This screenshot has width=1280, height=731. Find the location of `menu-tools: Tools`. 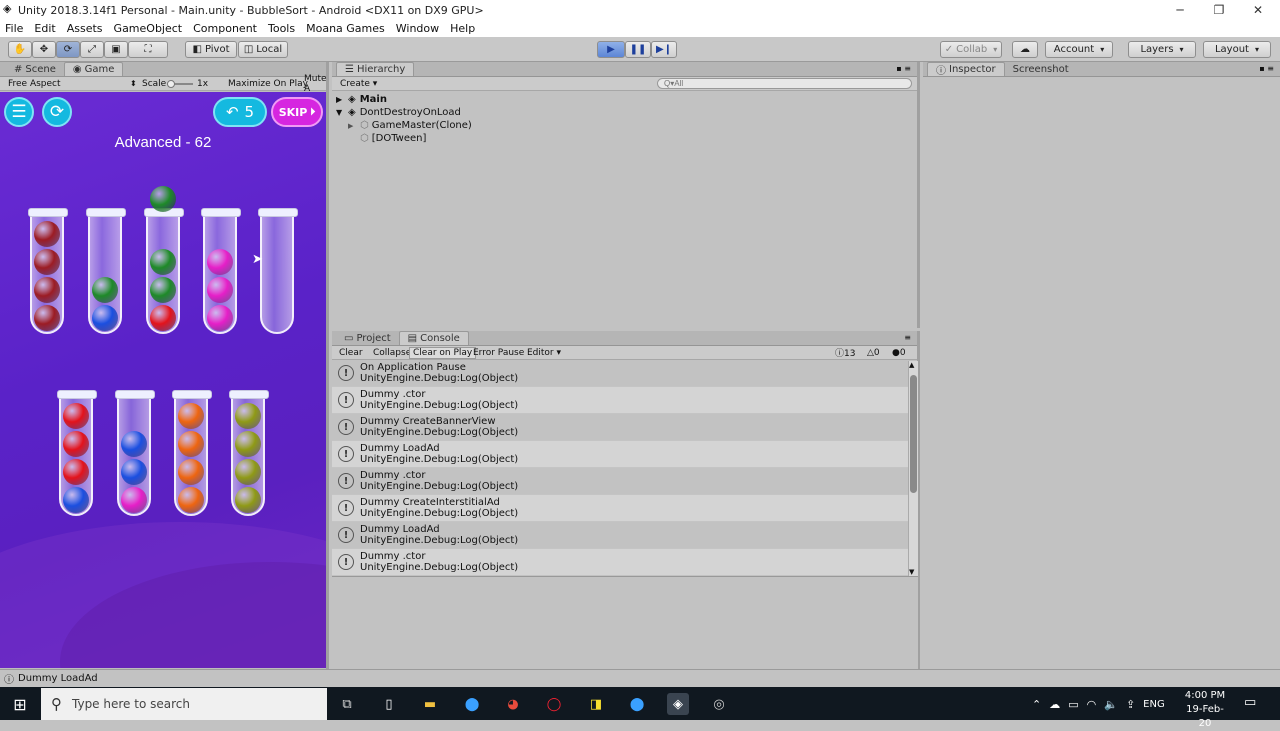

menu-tools: Tools is located at coordinates (281, 28).